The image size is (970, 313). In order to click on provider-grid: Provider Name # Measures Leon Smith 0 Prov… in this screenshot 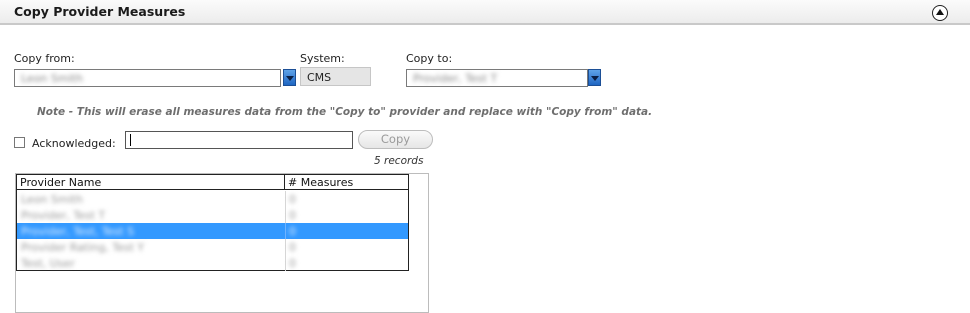, I will do `click(212, 222)`.